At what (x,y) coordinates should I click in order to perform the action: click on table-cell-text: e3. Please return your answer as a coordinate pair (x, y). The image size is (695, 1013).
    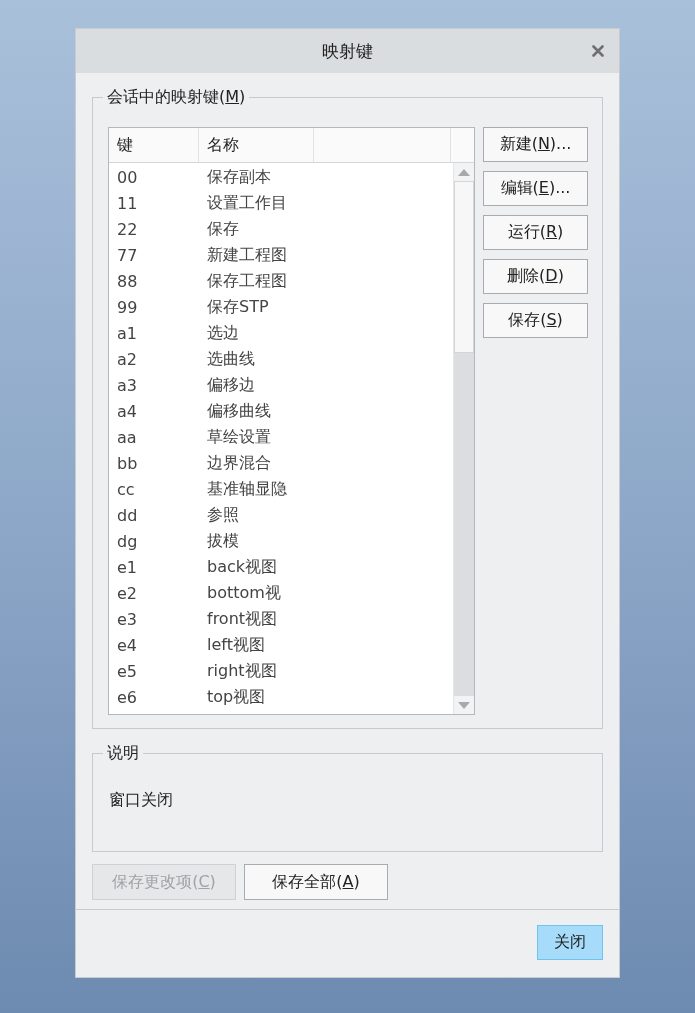
    Looking at the image, I should click on (127, 619).